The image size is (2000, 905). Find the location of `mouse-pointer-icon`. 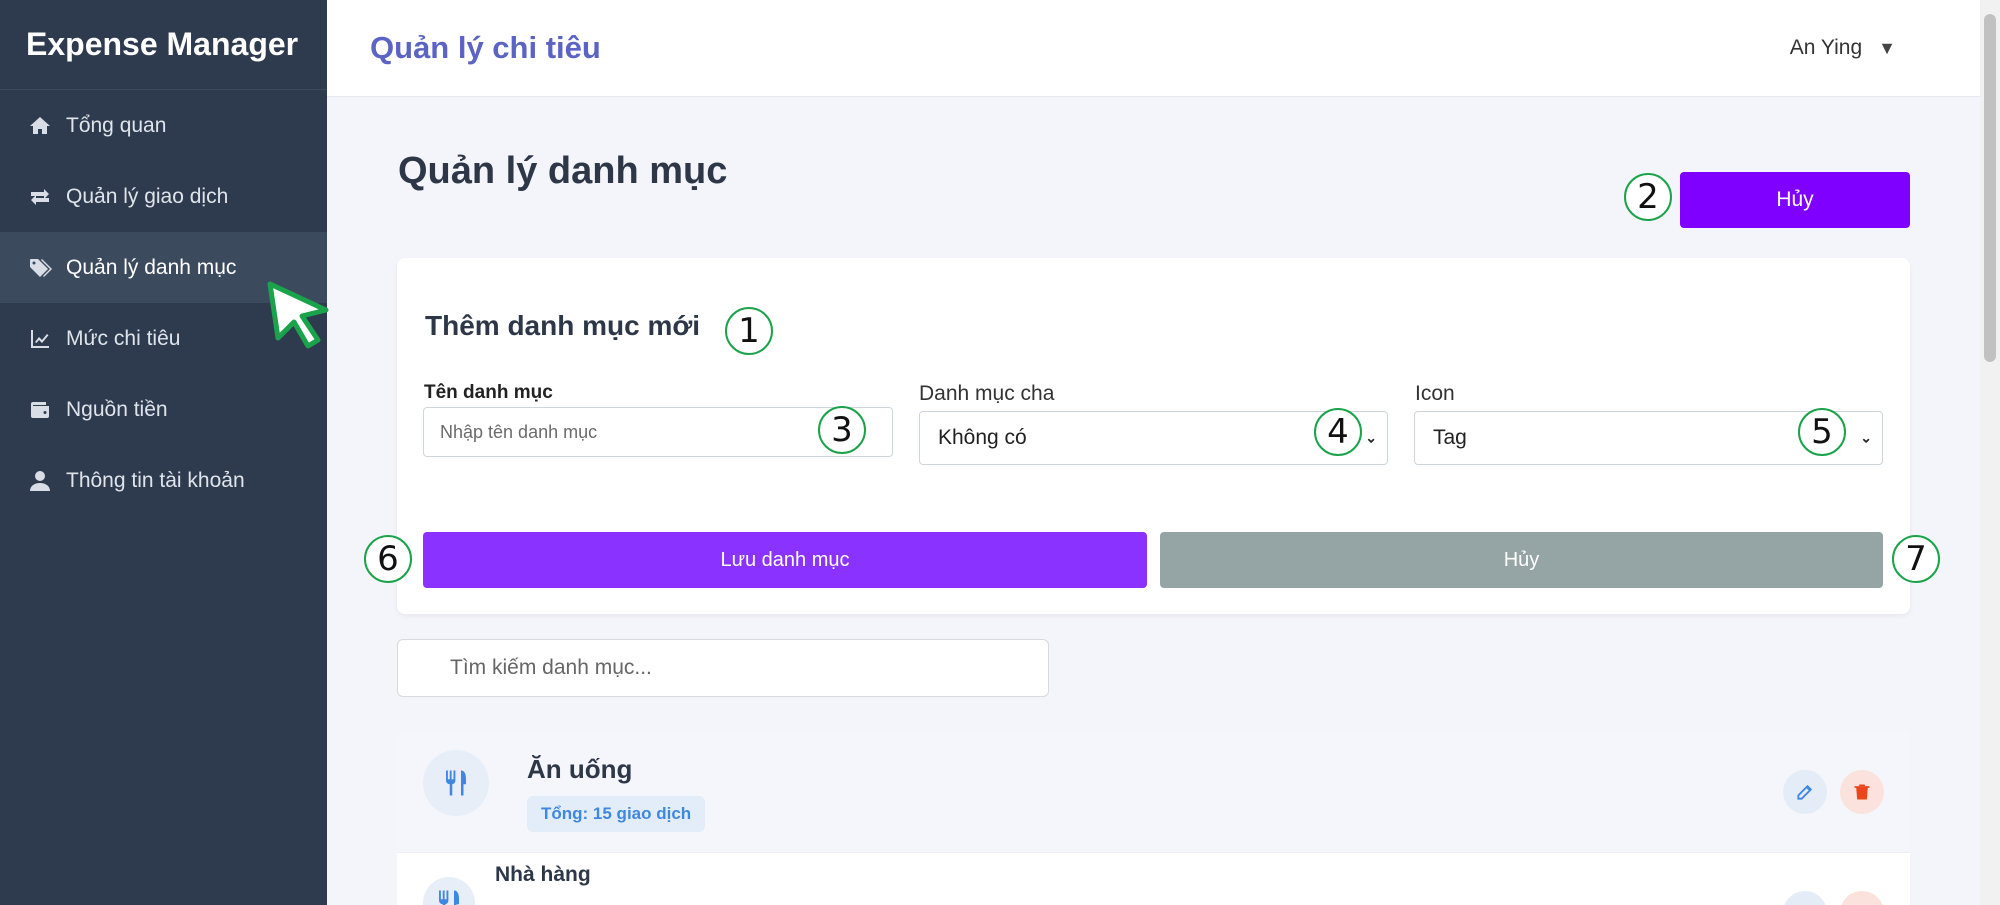

mouse-pointer-icon is located at coordinates (298, 315).